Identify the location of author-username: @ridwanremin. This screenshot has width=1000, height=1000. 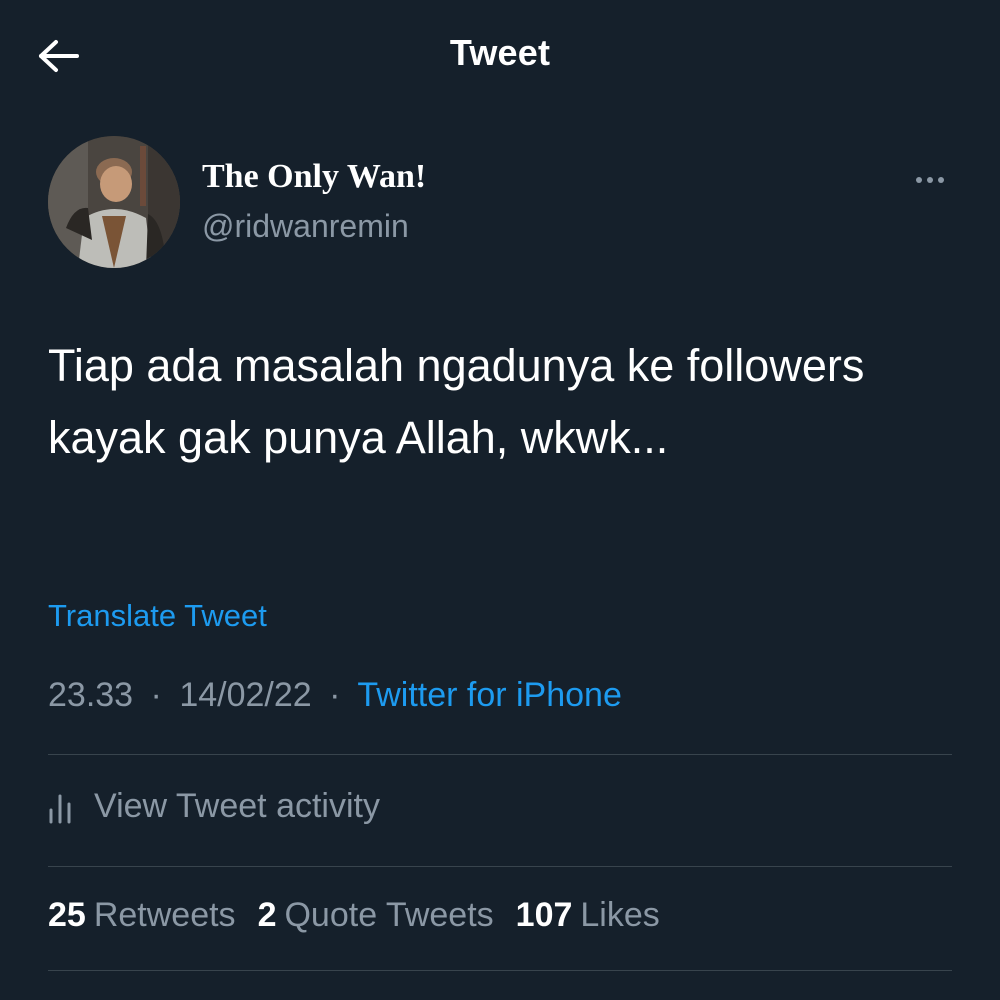
(305, 226).